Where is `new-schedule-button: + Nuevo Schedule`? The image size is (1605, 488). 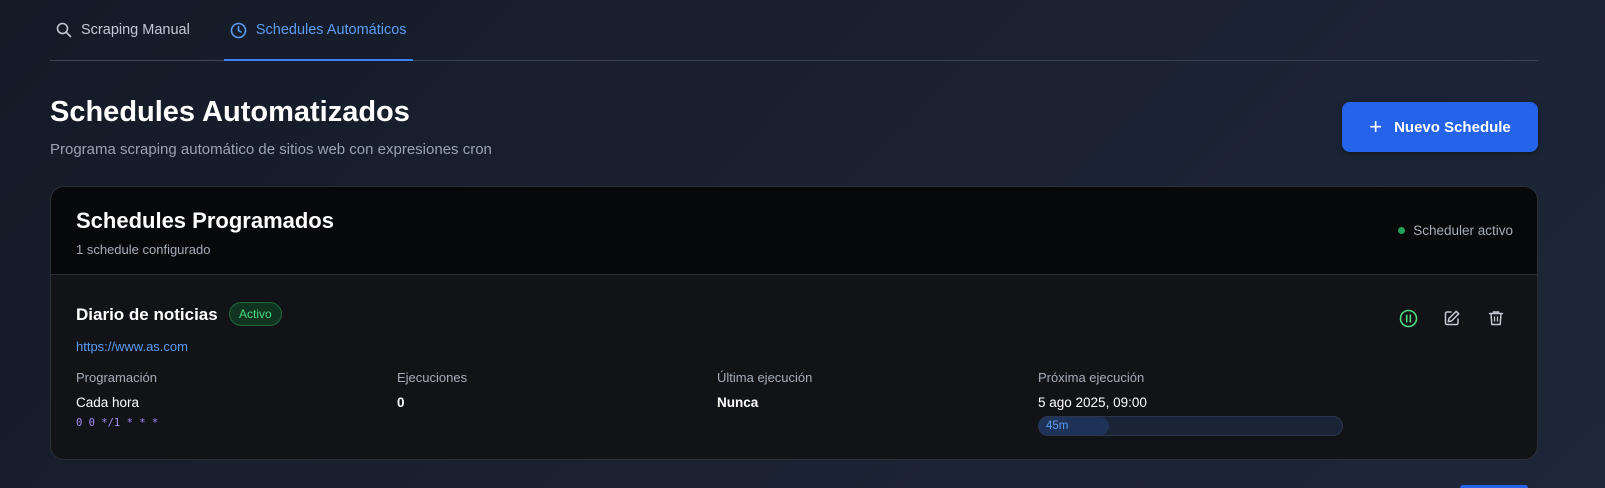 new-schedule-button: + Nuevo Schedule is located at coordinates (1440, 127).